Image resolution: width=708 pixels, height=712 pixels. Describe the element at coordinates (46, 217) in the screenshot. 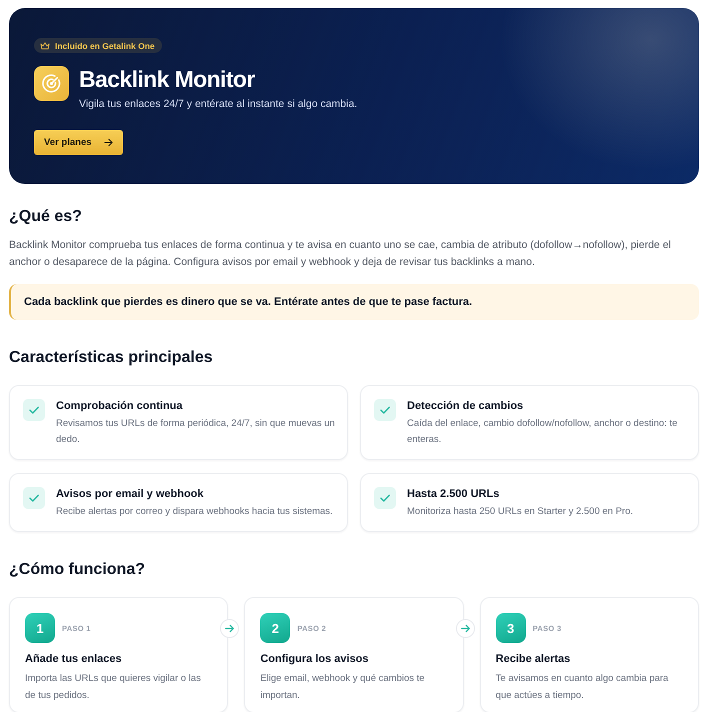

I see `section-heading: ¿Qué es?` at that location.